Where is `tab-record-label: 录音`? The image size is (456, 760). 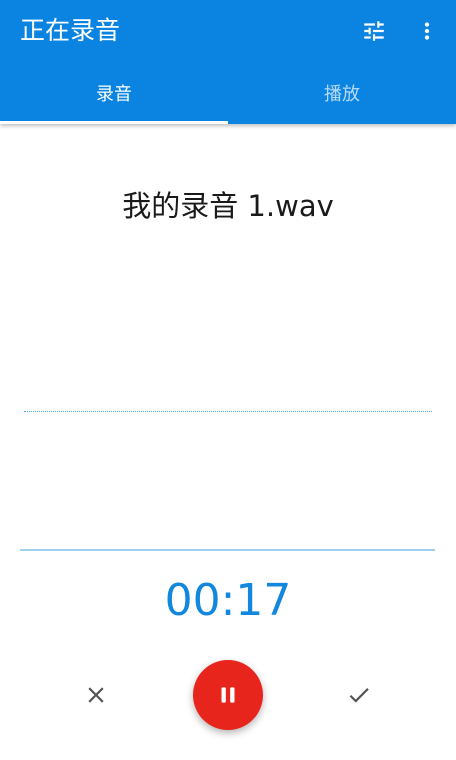 tab-record-label: 录音 is located at coordinates (114, 94).